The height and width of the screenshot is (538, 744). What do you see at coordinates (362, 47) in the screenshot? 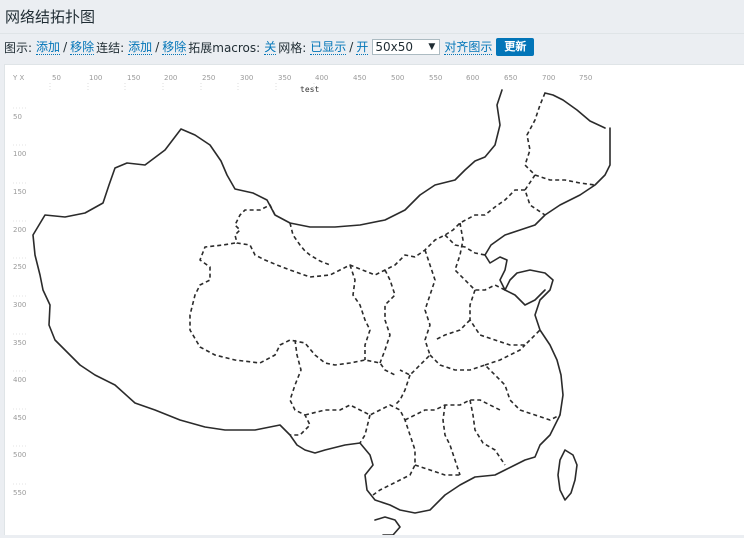
I see `grid-on-link: 开` at bounding box center [362, 47].